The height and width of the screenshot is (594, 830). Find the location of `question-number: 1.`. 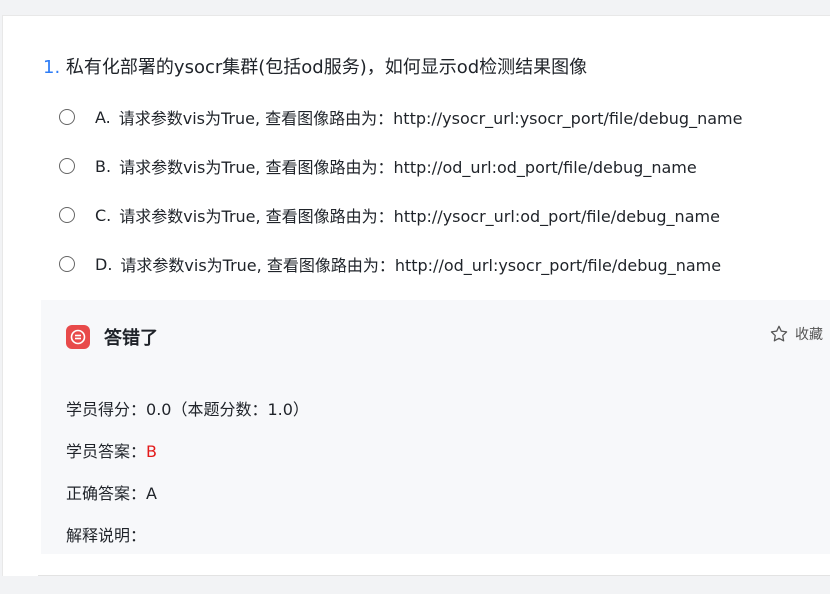

question-number: 1. is located at coordinates (52, 67).